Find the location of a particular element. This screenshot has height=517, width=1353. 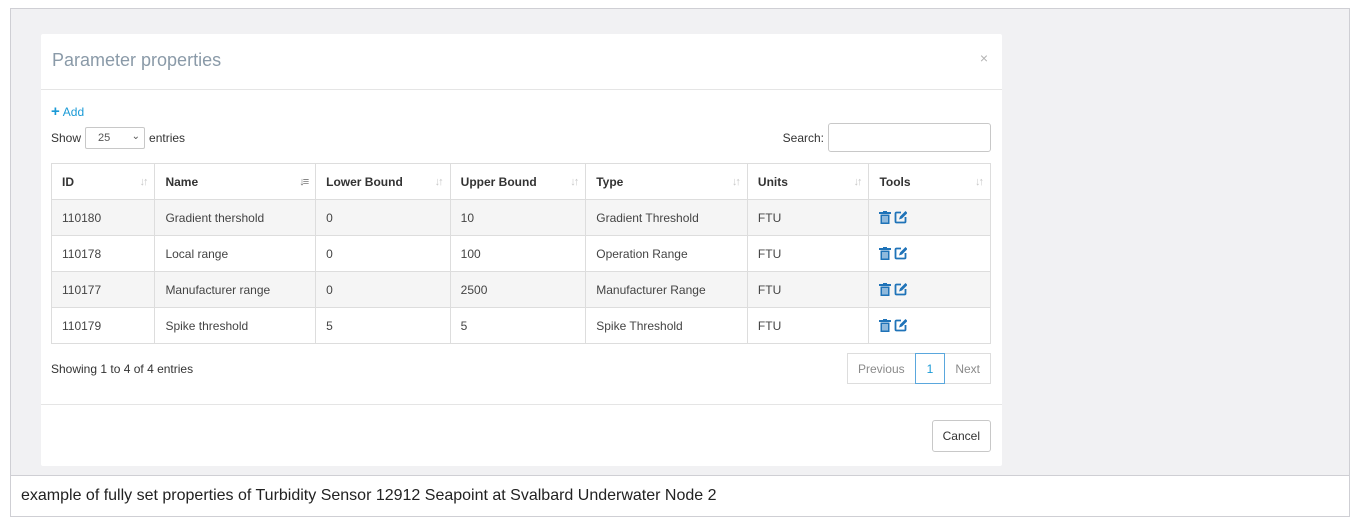

cell-id: 110180 is located at coordinates (103, 217).